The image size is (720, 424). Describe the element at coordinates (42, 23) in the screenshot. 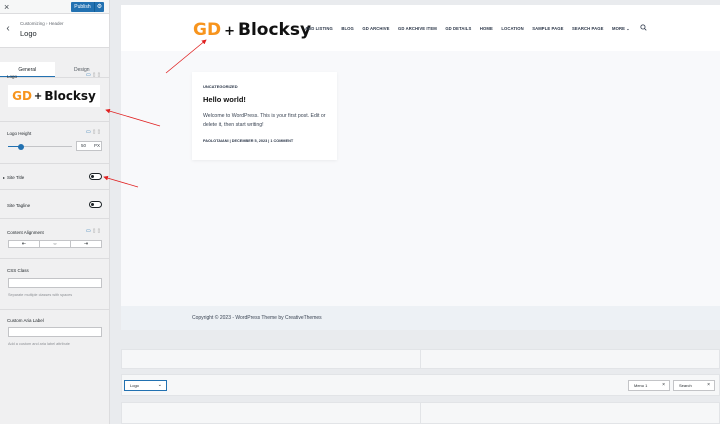

I see `breadcrumb: Customizing › Header` at that location.